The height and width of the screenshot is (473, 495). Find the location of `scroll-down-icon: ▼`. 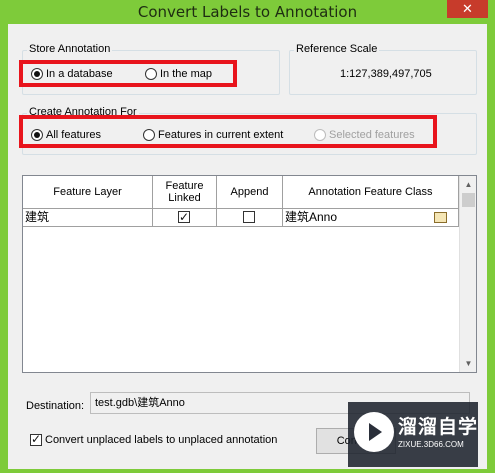

scroll-down-icon: ▼ is located at coordinates (468, 363).